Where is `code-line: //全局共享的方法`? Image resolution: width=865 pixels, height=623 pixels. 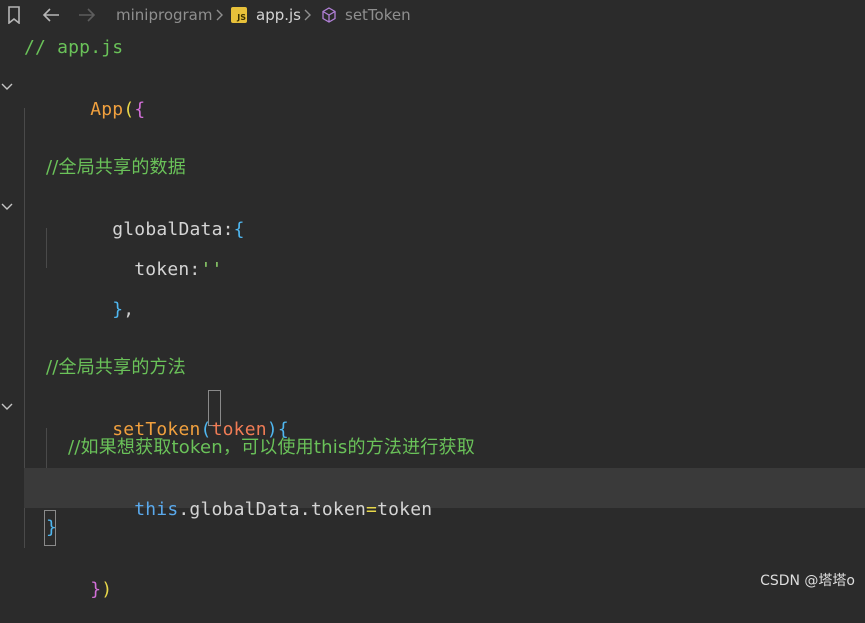
code-line: //全局共享的方法 is located at coordinates (432, 368).